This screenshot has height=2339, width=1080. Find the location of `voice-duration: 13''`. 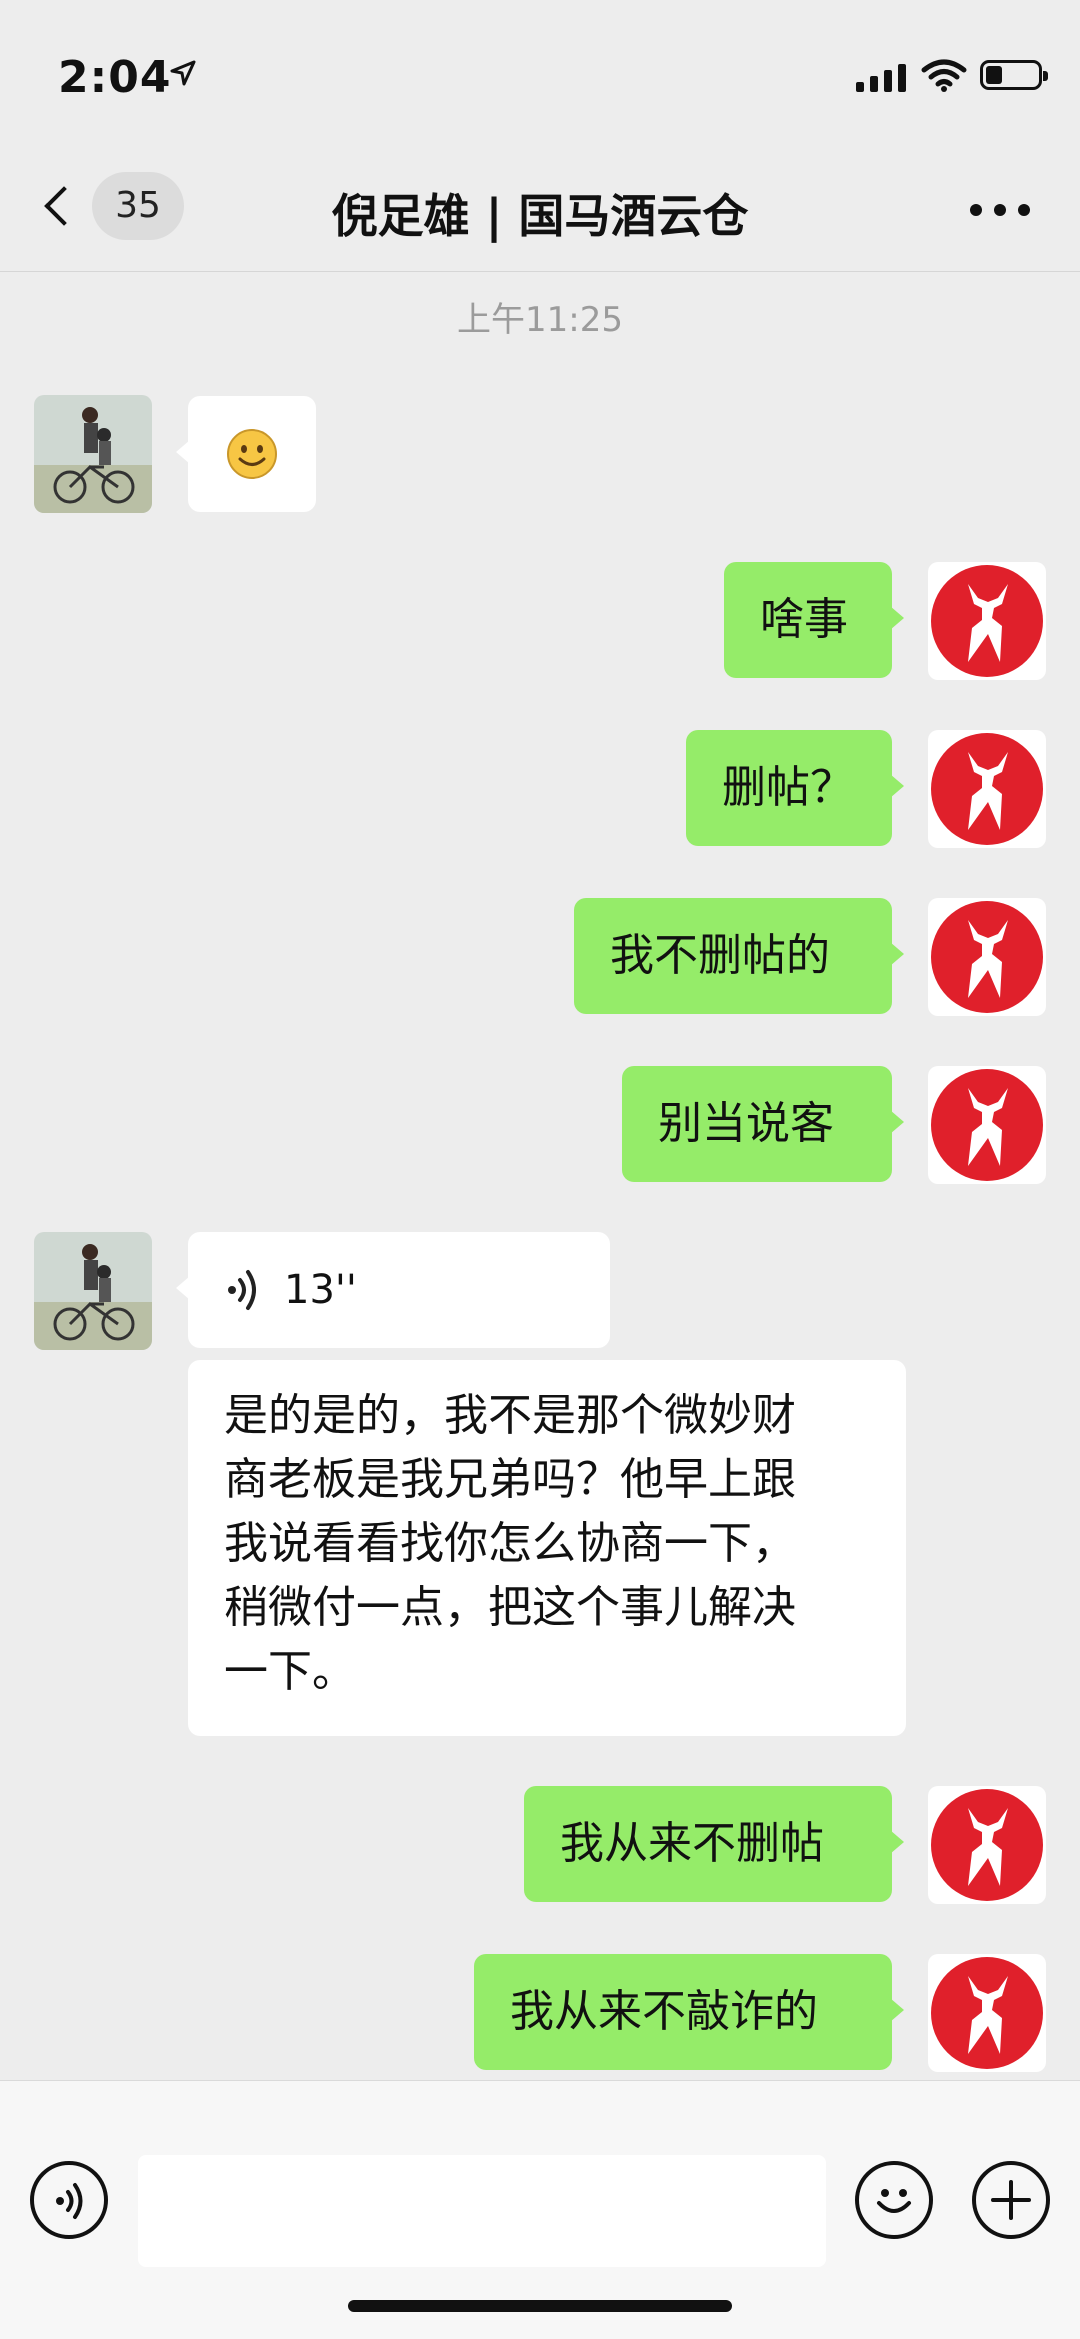

voice-duration: 13'' is located at coordinates (320, 1290).